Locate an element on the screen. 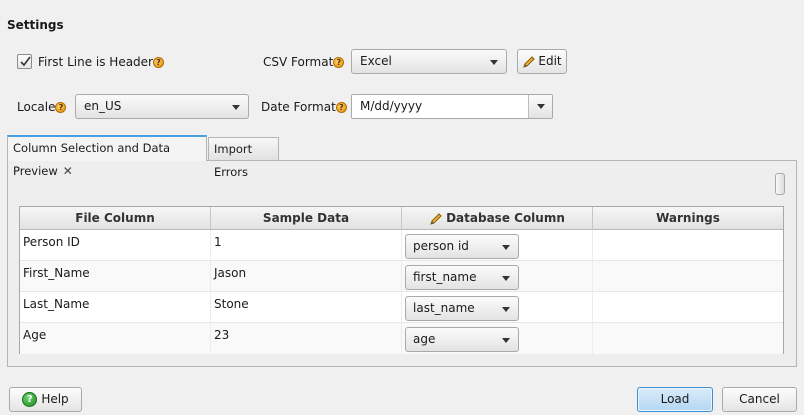  edit-button-label: Edit is located at coordinates (550, 61).